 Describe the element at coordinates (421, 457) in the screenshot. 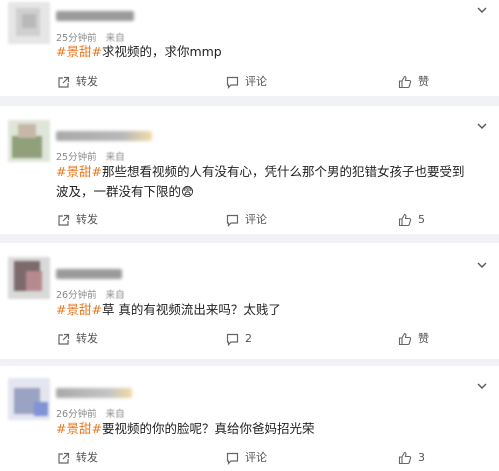

I see `like-label: 3` at that location.